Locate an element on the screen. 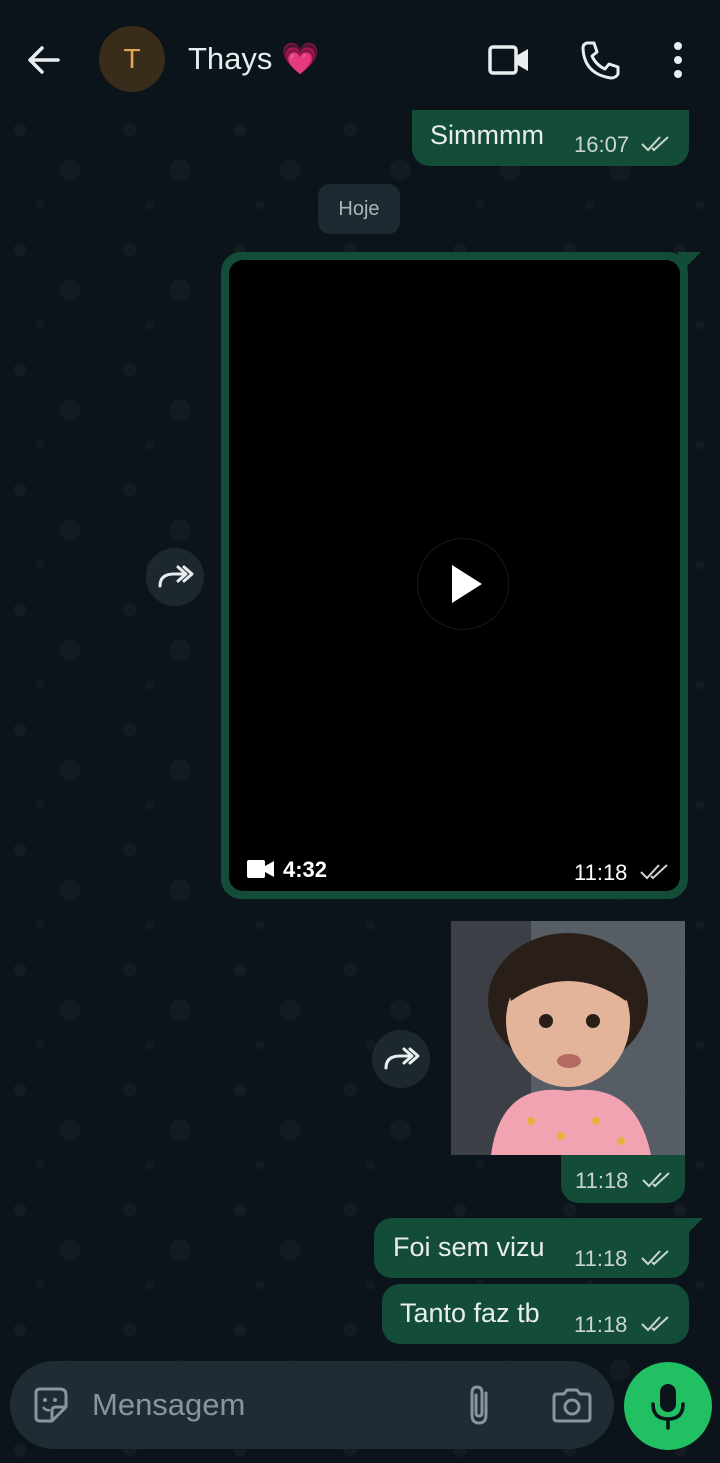 The width and height of the screenshot is (720, 1463). message-bubble: Simmmm 16:07 is located at coordinates (550, 135).